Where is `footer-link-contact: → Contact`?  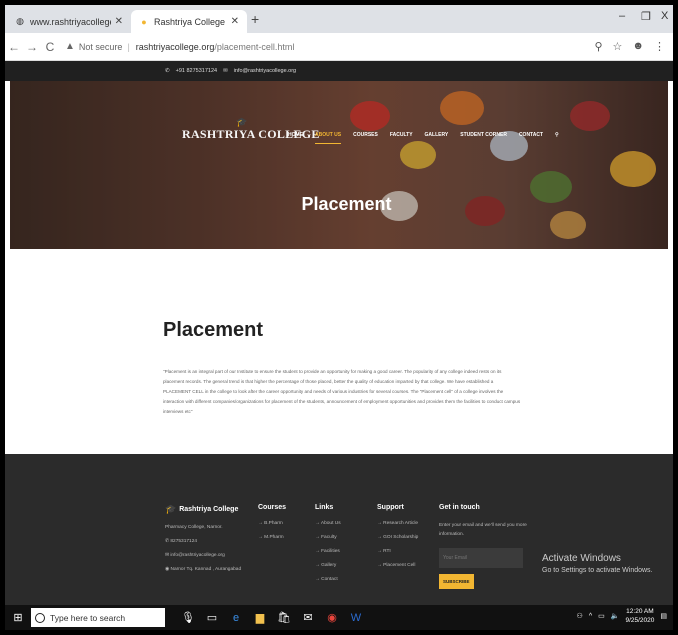
footer-link-contact: → Contact is located at coordinates (328, 579).